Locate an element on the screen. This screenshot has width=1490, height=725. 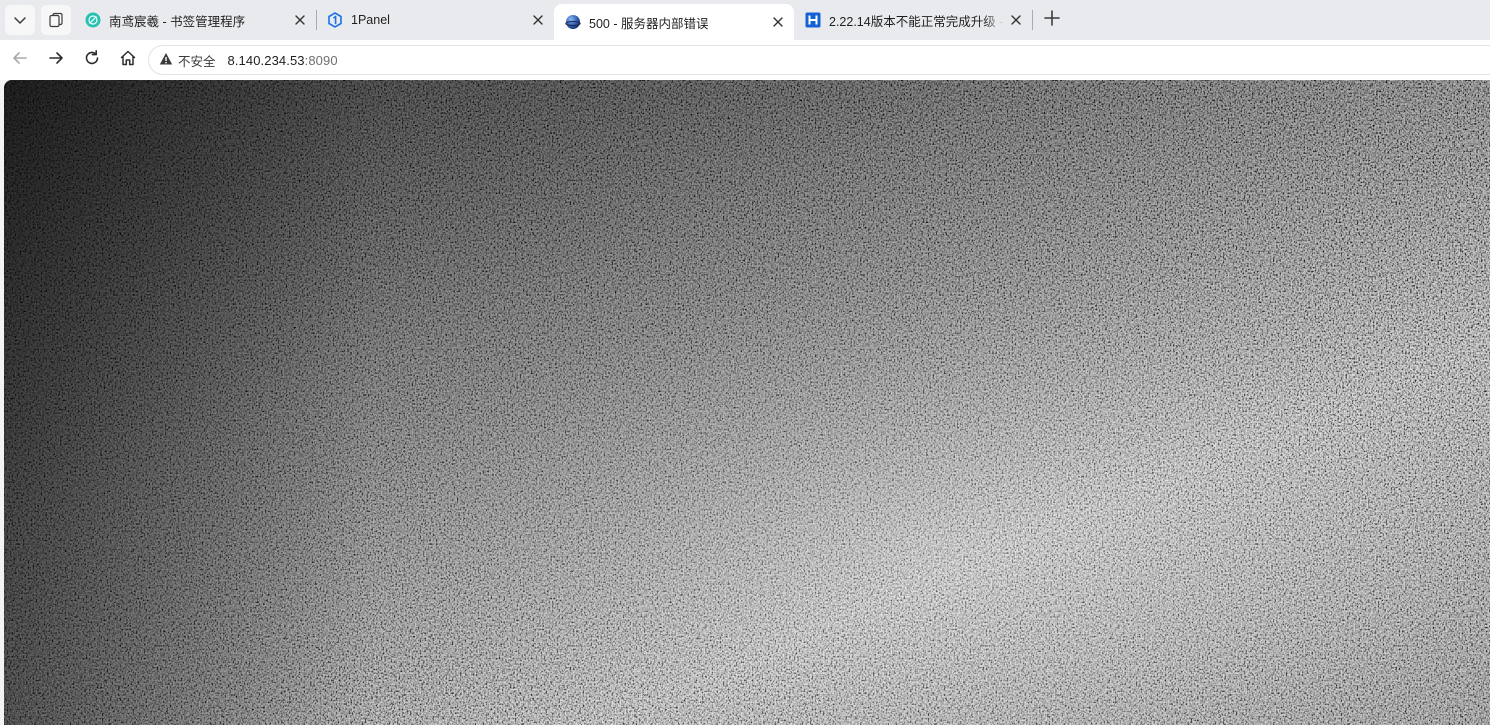
tab-1panel: 1Panel is located at coordinates (435, 20).